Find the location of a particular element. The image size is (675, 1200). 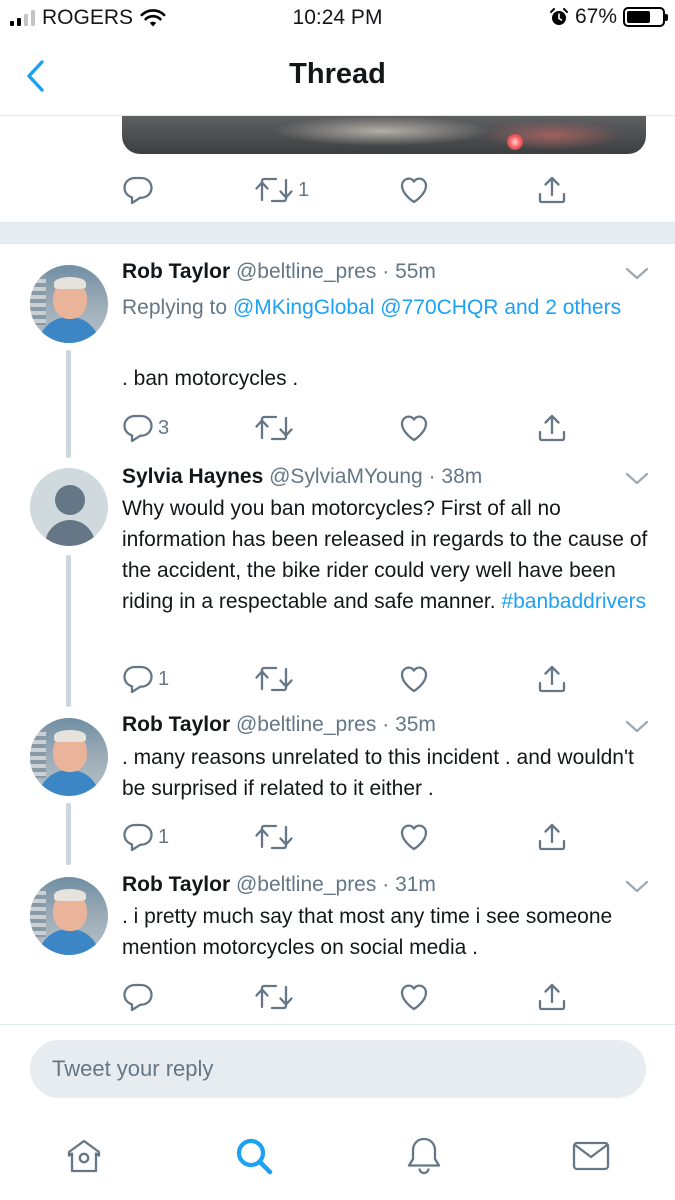

hashtag-link: #banbaddrivers is located at coordinates (573, 601).